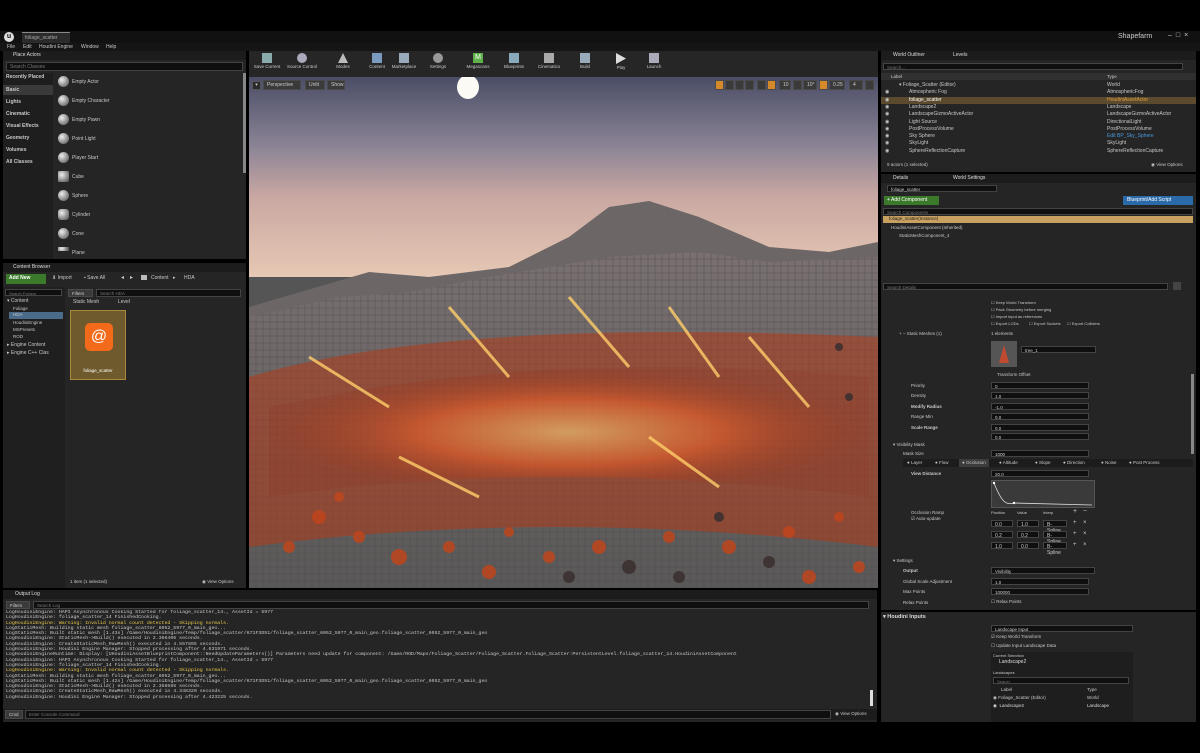 Image resolution: width=1200 pixels, height=753 pixels. What do you see at coordinates (1040, 473) in the screenshot?
I see `view-distance-field: 20.0` at bounding box center [1040, 473].